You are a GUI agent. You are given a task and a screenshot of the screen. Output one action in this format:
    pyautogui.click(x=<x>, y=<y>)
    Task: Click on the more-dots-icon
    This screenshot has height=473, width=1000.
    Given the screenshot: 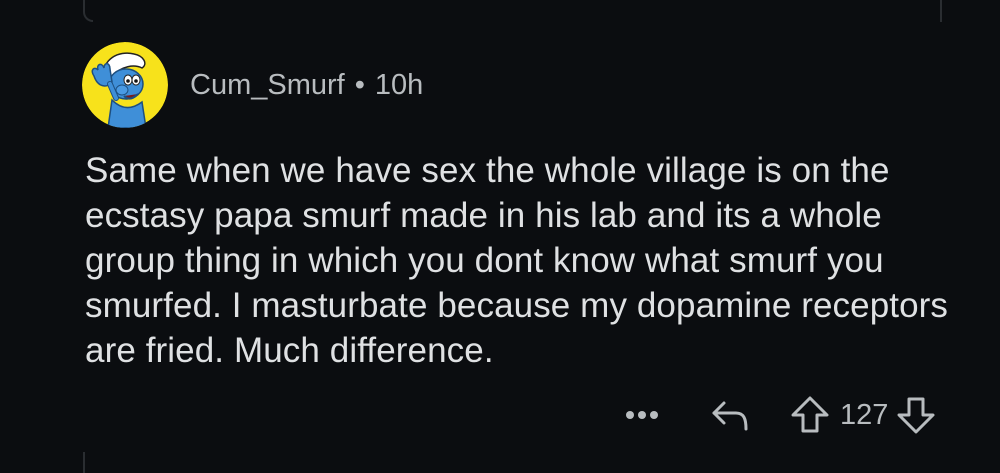 What is the action you would take?
    pyautogui.click(x=642, y=415)
    